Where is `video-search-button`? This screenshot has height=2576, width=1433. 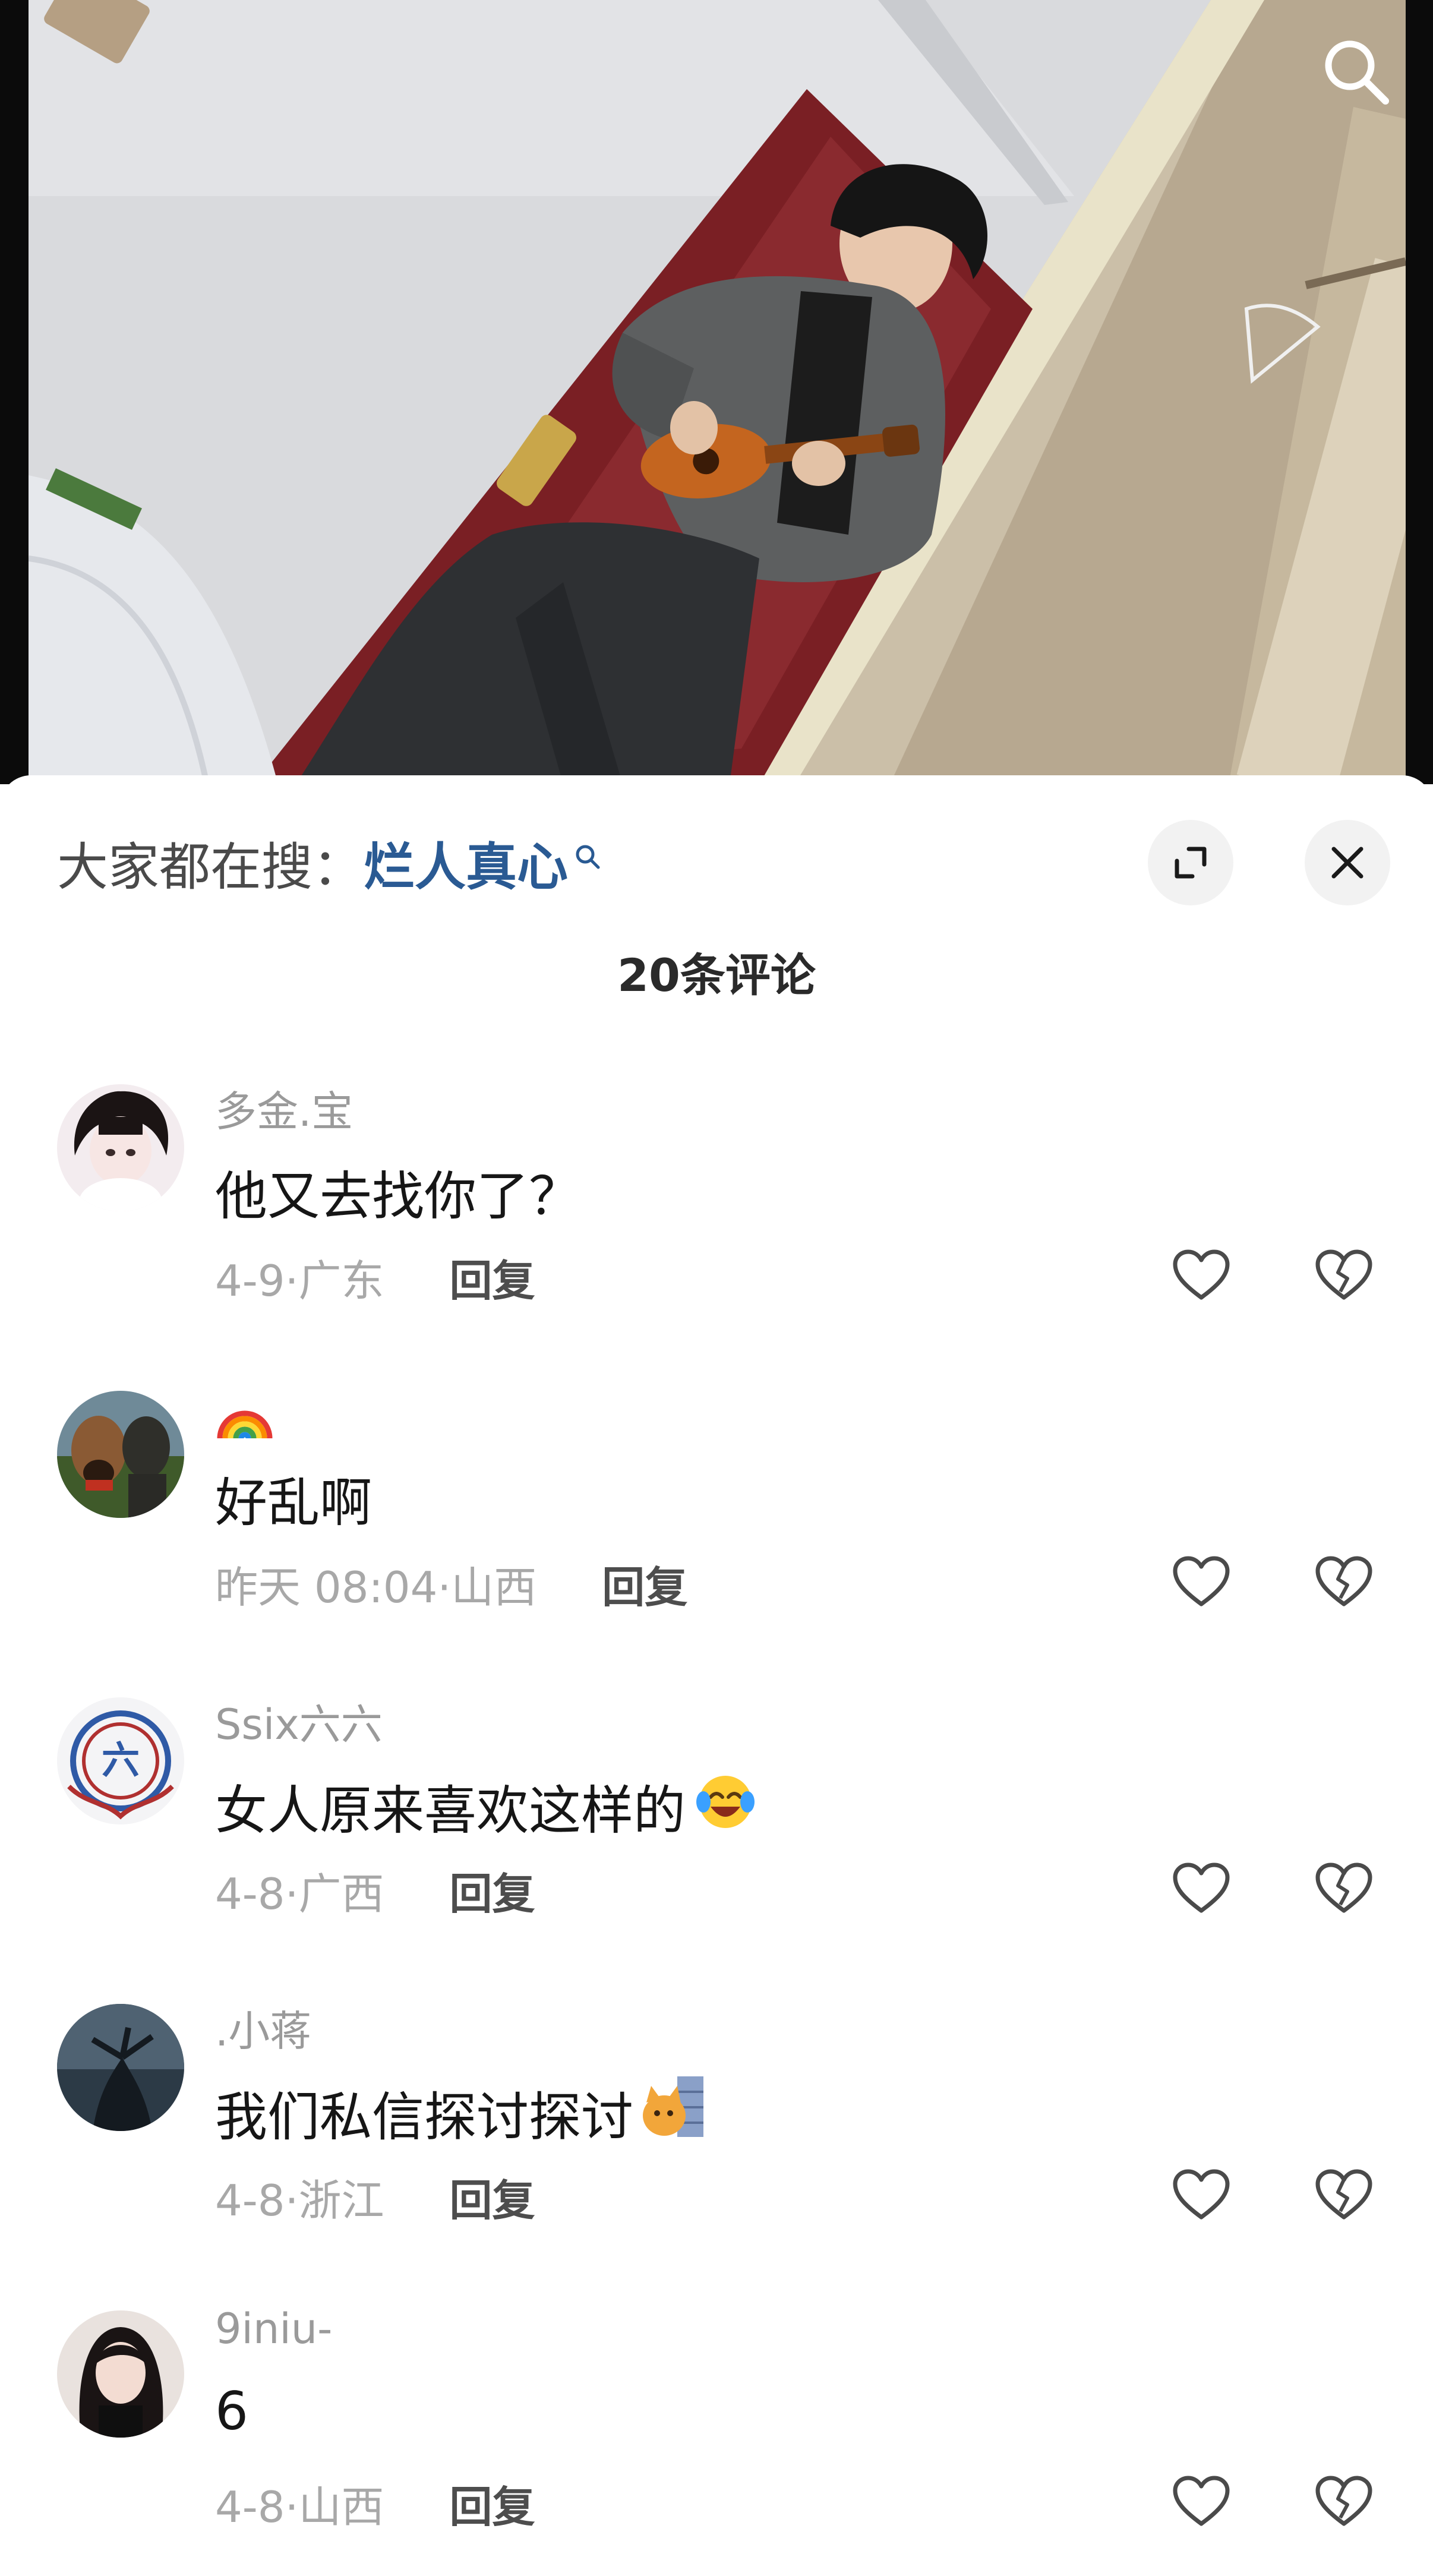 video-search-button is located at coordinates (1355, 71).